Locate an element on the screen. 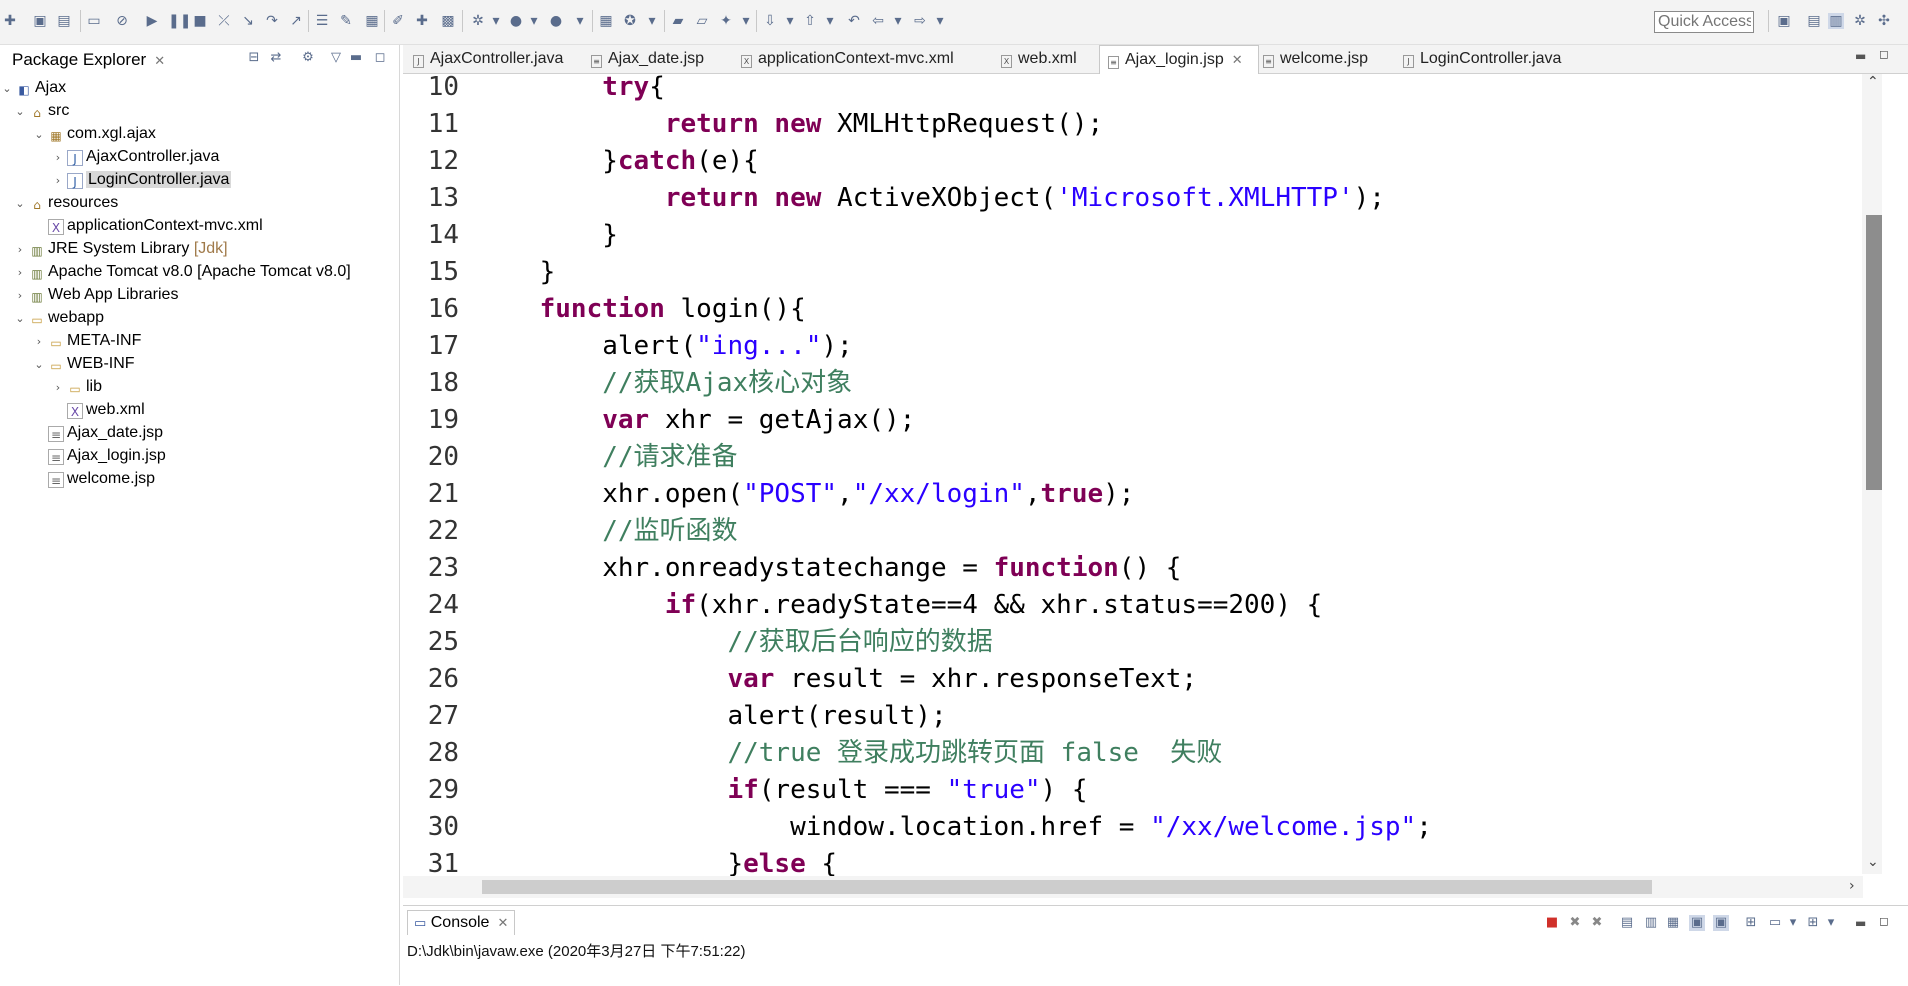  tree-item-web-inf: ⌄ ▭ WEB-INF is located at coordinates (83, 364).